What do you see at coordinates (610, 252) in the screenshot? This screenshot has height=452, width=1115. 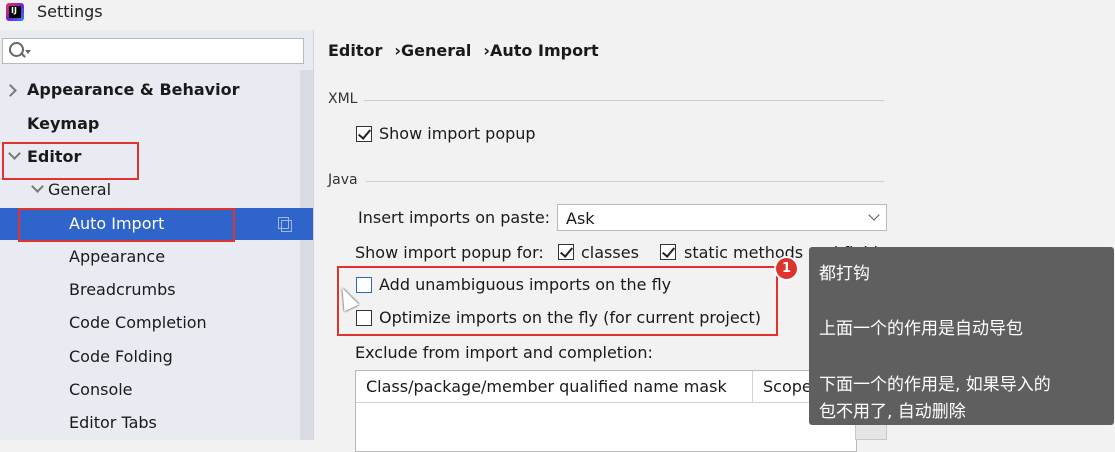 I see `classes-label: classes` at bounding box center [610, 252].